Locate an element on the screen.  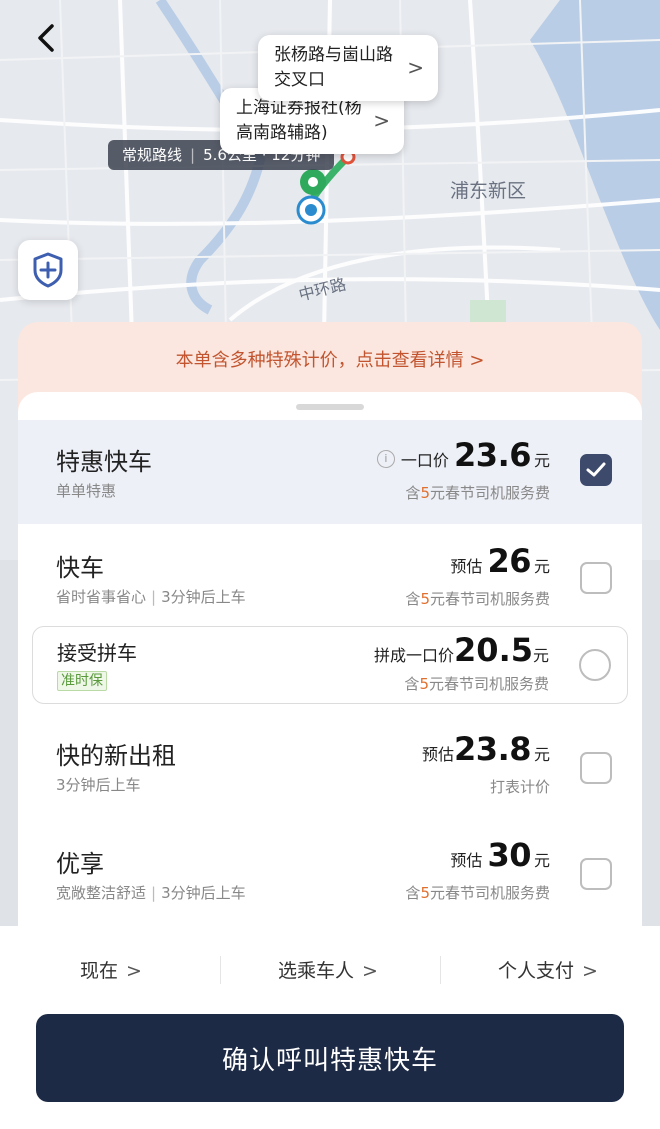
ride-option-name: 特惠快车 is located at coordinates (104, 462).